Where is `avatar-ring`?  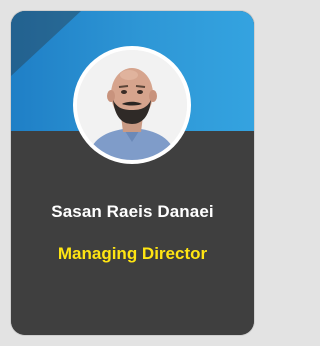
avatar-ring is located at coordinates (132, 105).